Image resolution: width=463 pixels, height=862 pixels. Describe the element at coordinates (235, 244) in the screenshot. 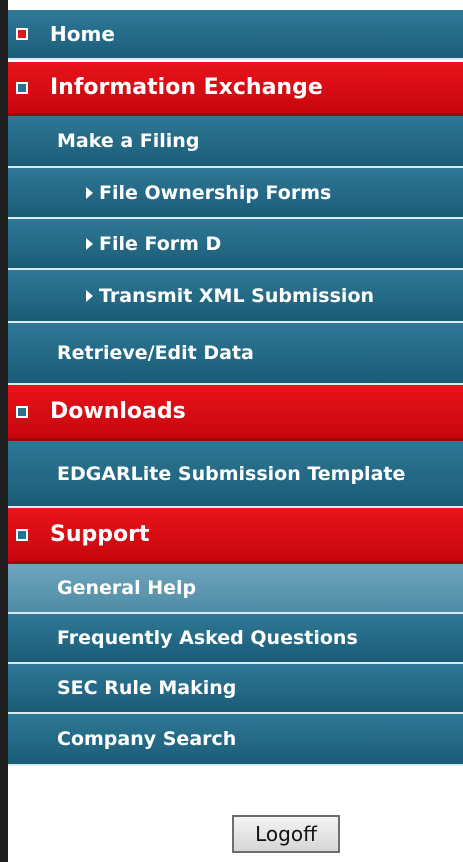

I see `nav-file-form-d: File Form D` at that location.